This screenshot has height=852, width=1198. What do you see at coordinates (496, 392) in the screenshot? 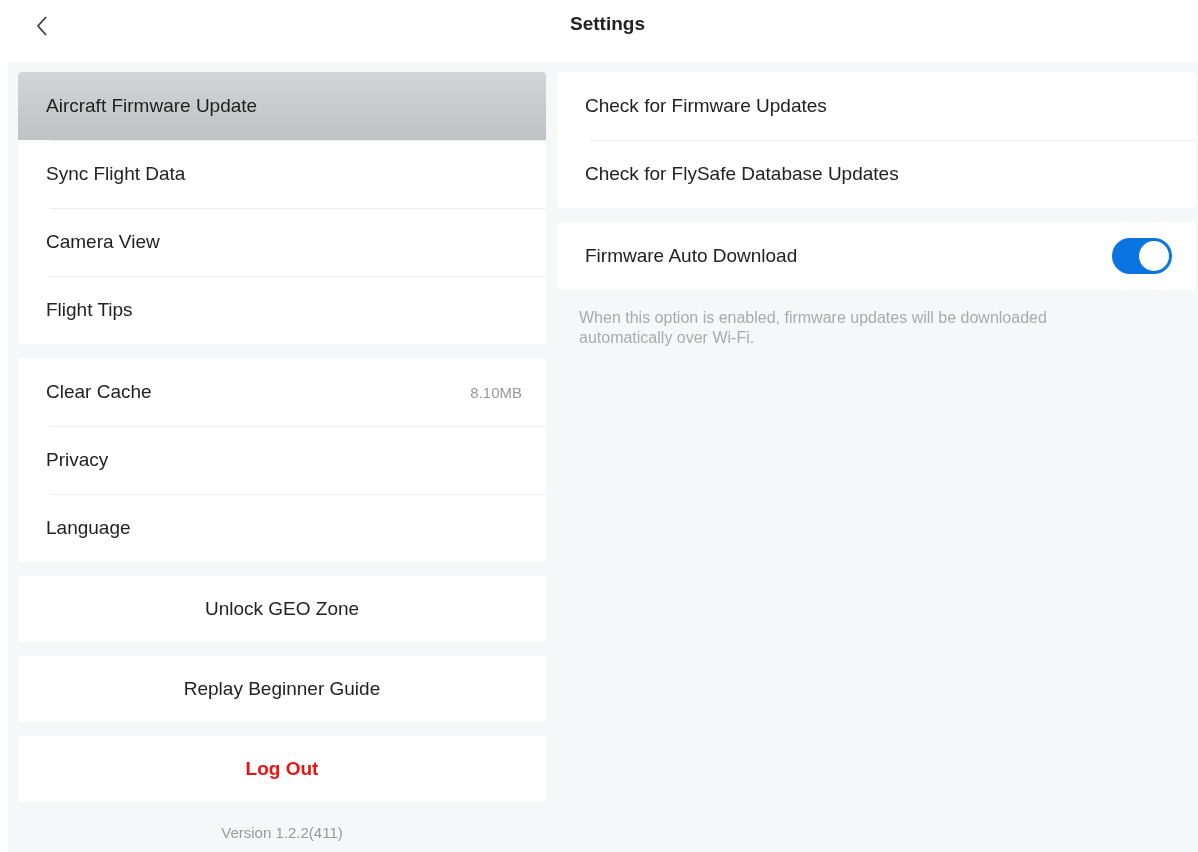
I see `cache-size: 8.10MB` at bounding box center [496, 392].